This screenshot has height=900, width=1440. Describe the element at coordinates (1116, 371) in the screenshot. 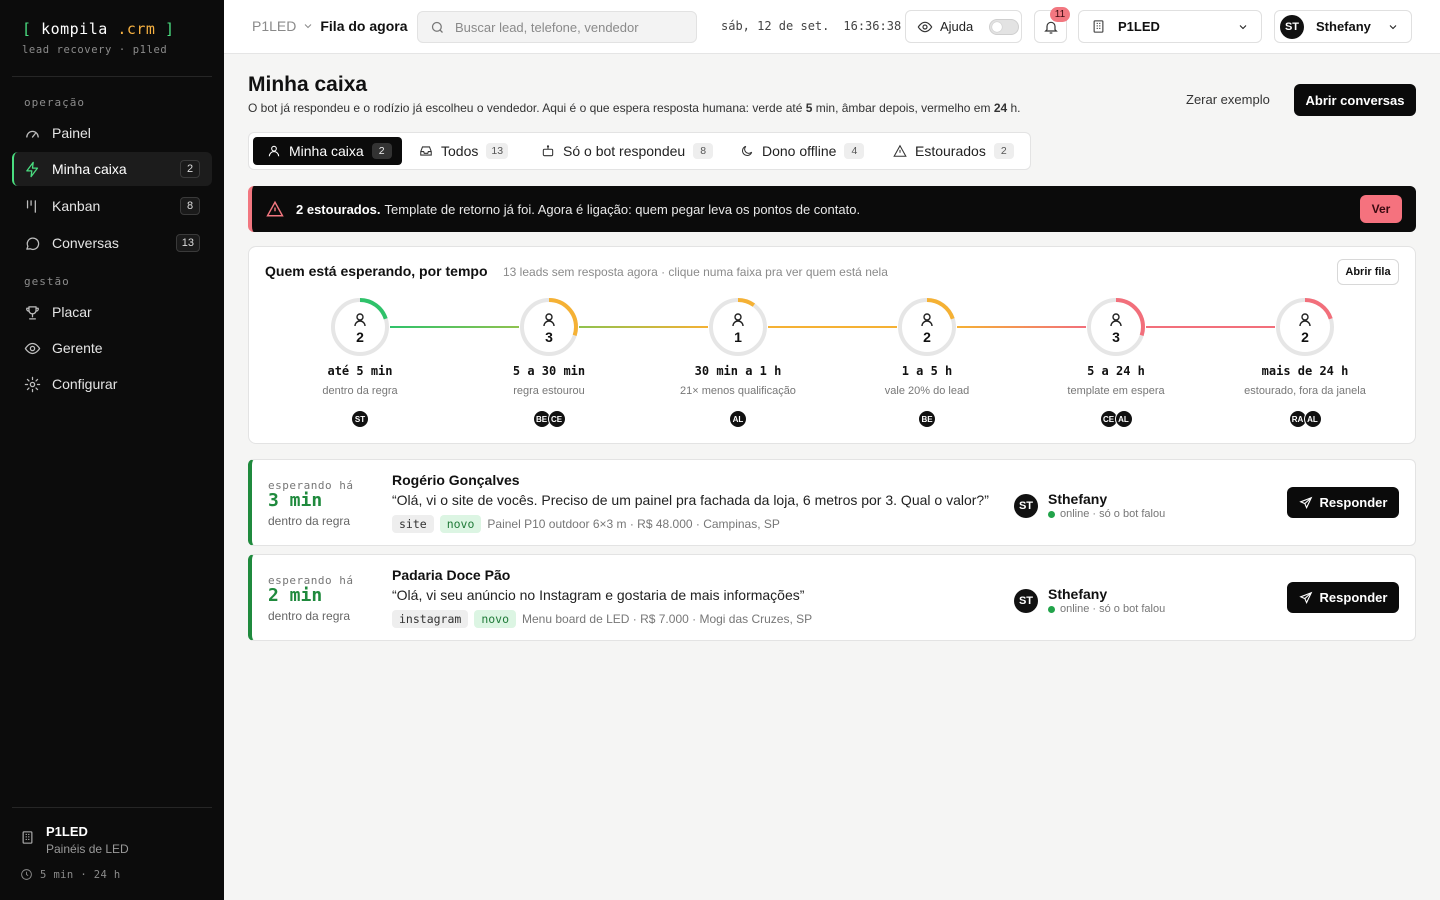

I see `bucket-label: 5 a 24 h` at that location.